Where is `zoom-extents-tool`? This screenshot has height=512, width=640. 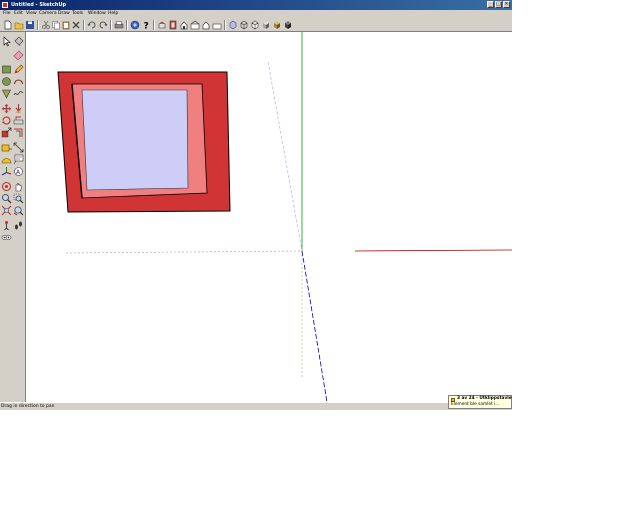 zoom-extents-tool is located at coordinates (6, 210).